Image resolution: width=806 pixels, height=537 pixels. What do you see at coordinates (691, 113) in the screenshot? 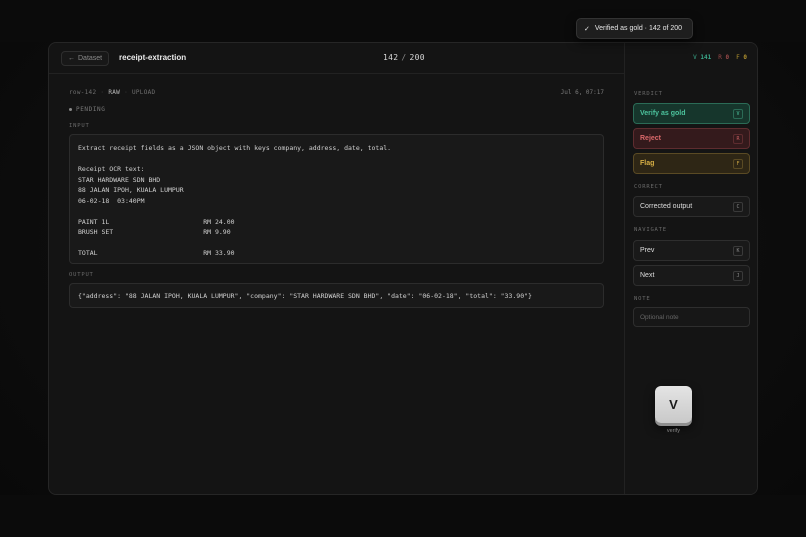
I see `verify-button: Verify as gold V` at bounding box center [691, 113].